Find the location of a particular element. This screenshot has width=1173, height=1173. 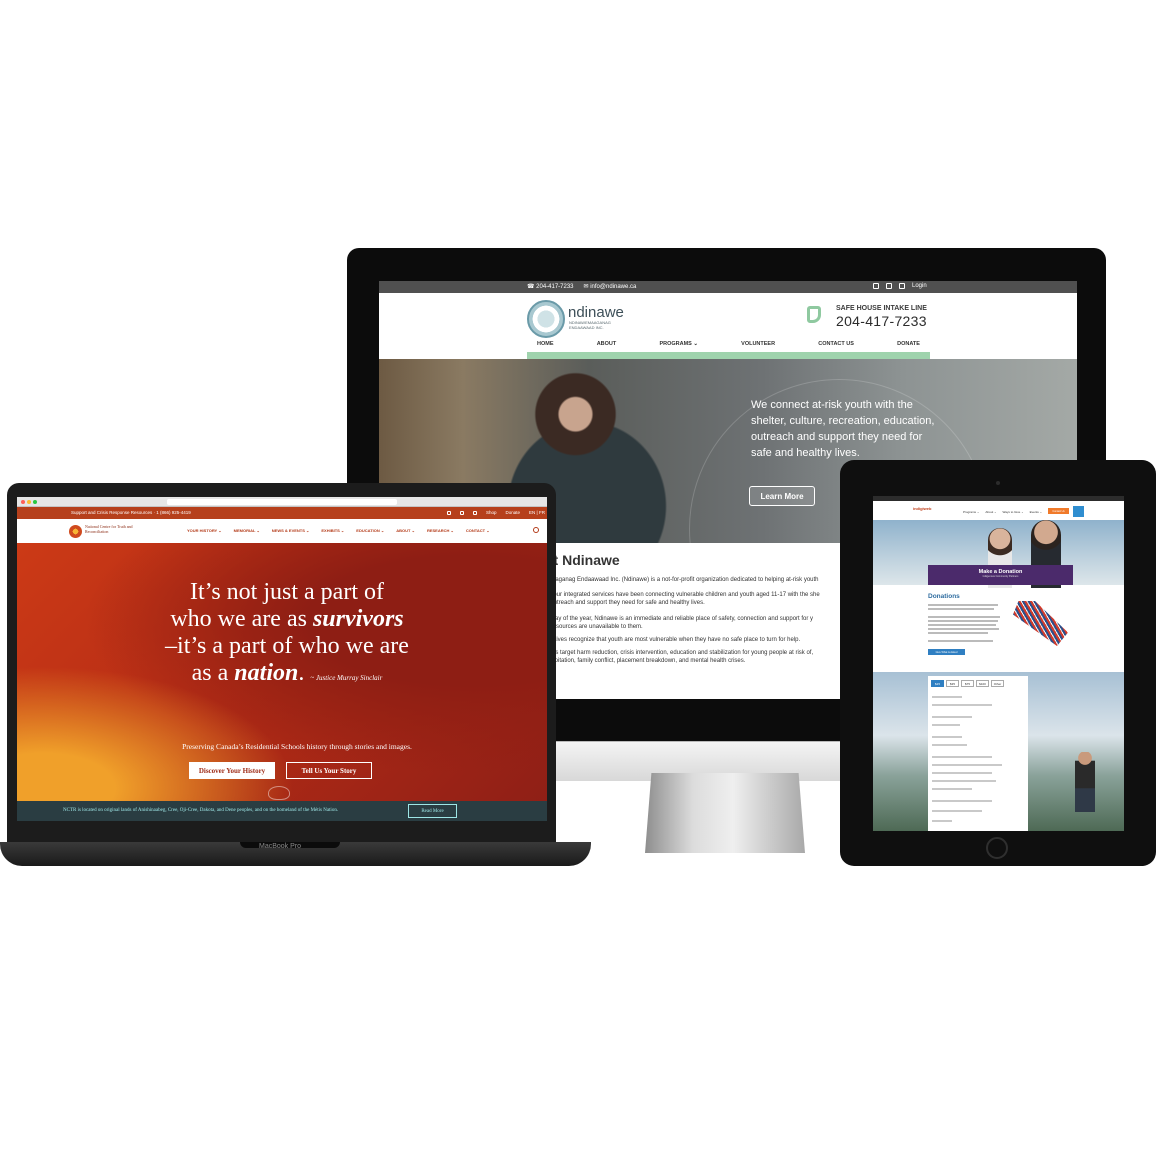

amount-75: $75 is located at coordinates (967, 683).